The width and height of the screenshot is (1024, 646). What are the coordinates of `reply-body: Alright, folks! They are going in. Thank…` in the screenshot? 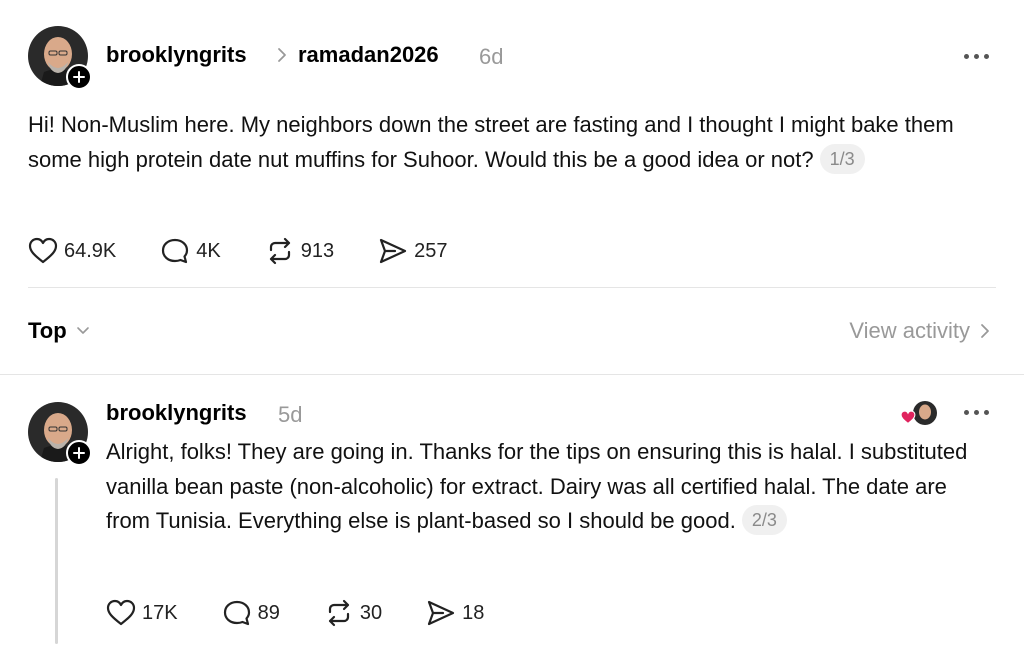 It's located at (551, 487).